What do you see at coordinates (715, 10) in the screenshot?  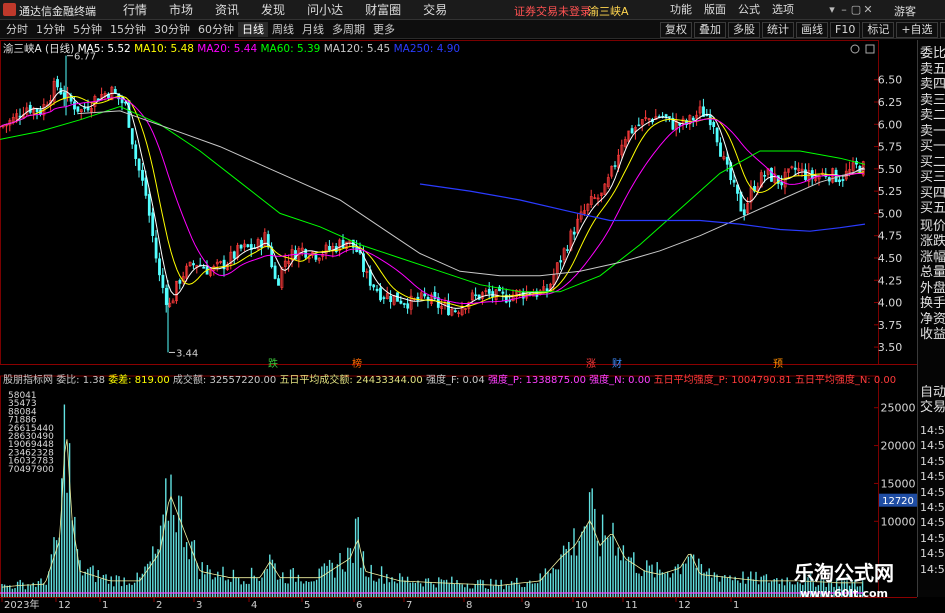 I see `right-menu-item: 版面` at bounding box center [715, 10].